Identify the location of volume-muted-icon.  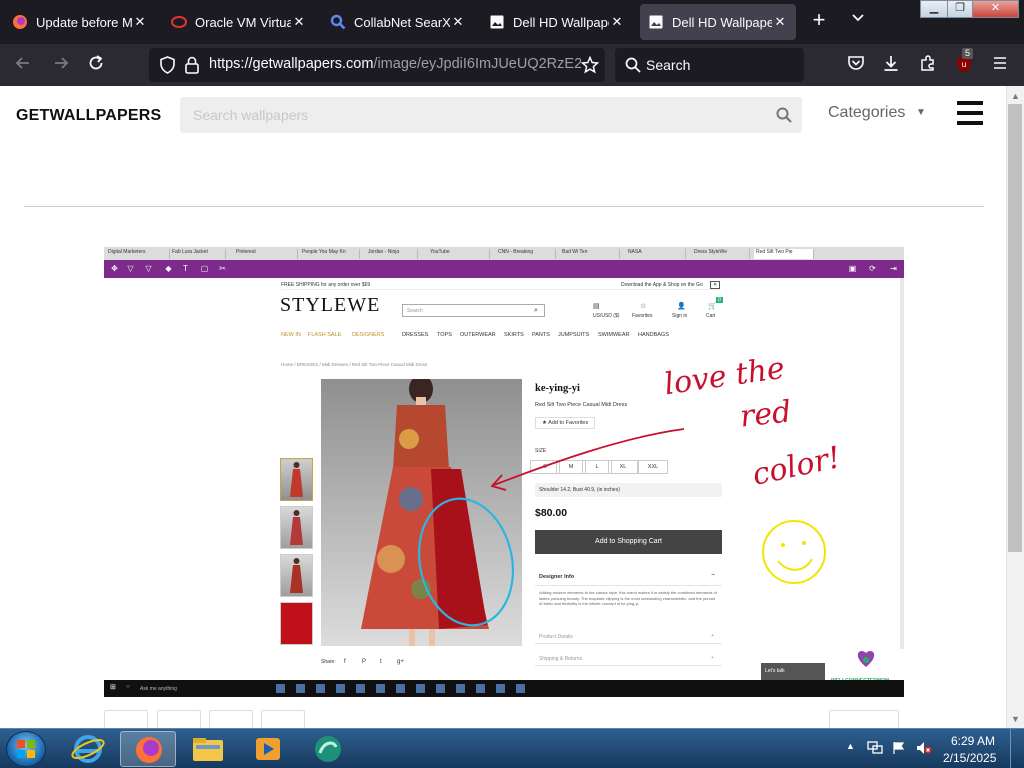
(924, 749).